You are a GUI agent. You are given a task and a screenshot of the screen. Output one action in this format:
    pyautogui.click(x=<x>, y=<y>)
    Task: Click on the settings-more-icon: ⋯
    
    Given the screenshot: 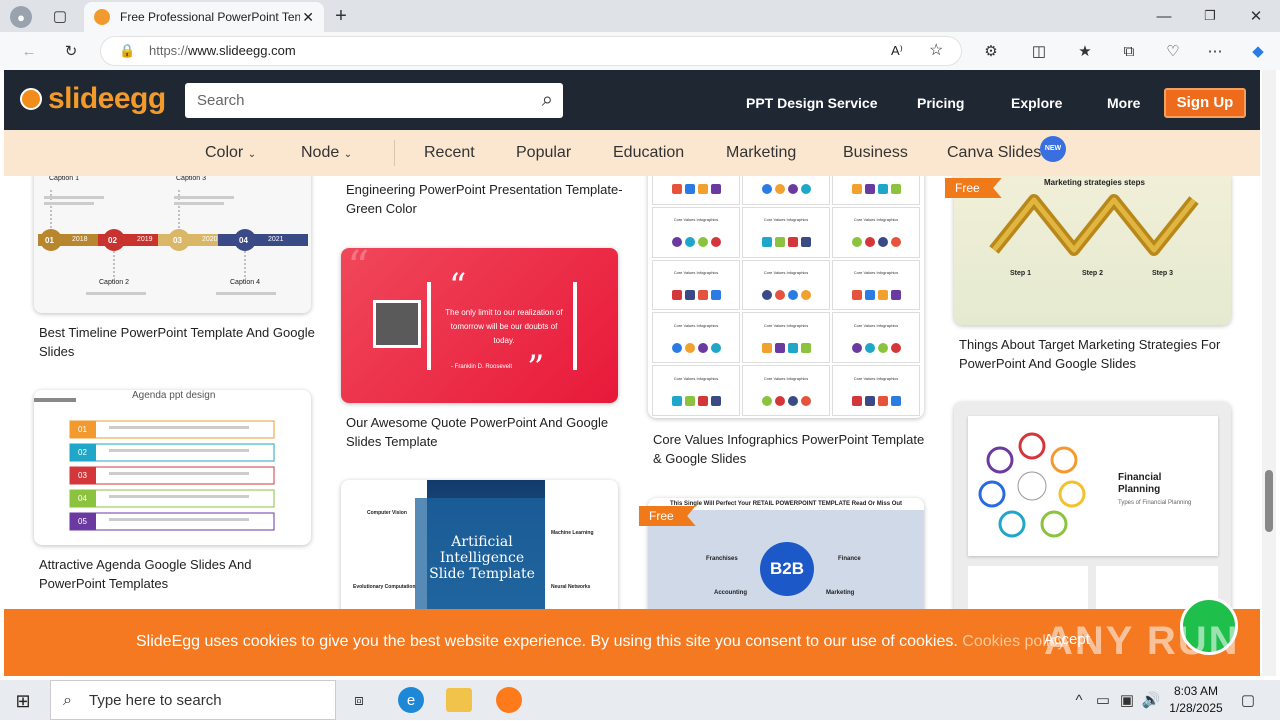 What is the action you would take?
    pyautogui.click(x=1215, y=51)
    